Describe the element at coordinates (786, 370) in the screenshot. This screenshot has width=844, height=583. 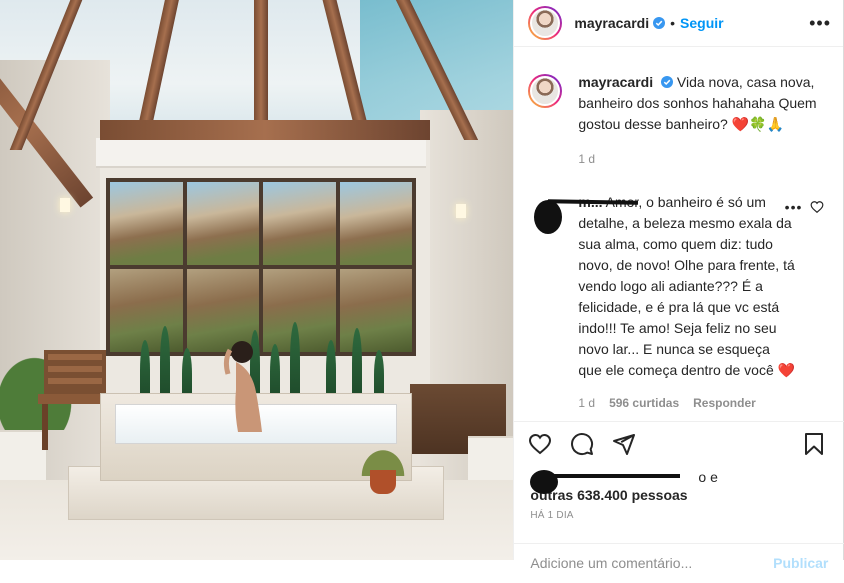
I see `comment-emoji: ❤️` at that location.